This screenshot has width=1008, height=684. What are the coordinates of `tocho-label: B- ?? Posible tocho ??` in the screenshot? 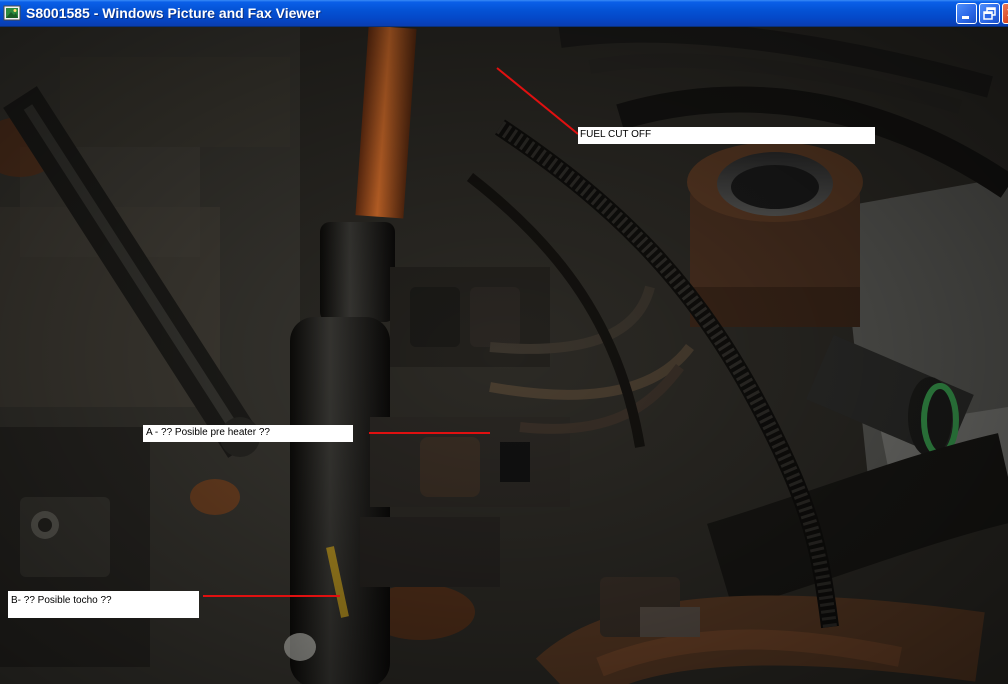 It's located at (103, 604).